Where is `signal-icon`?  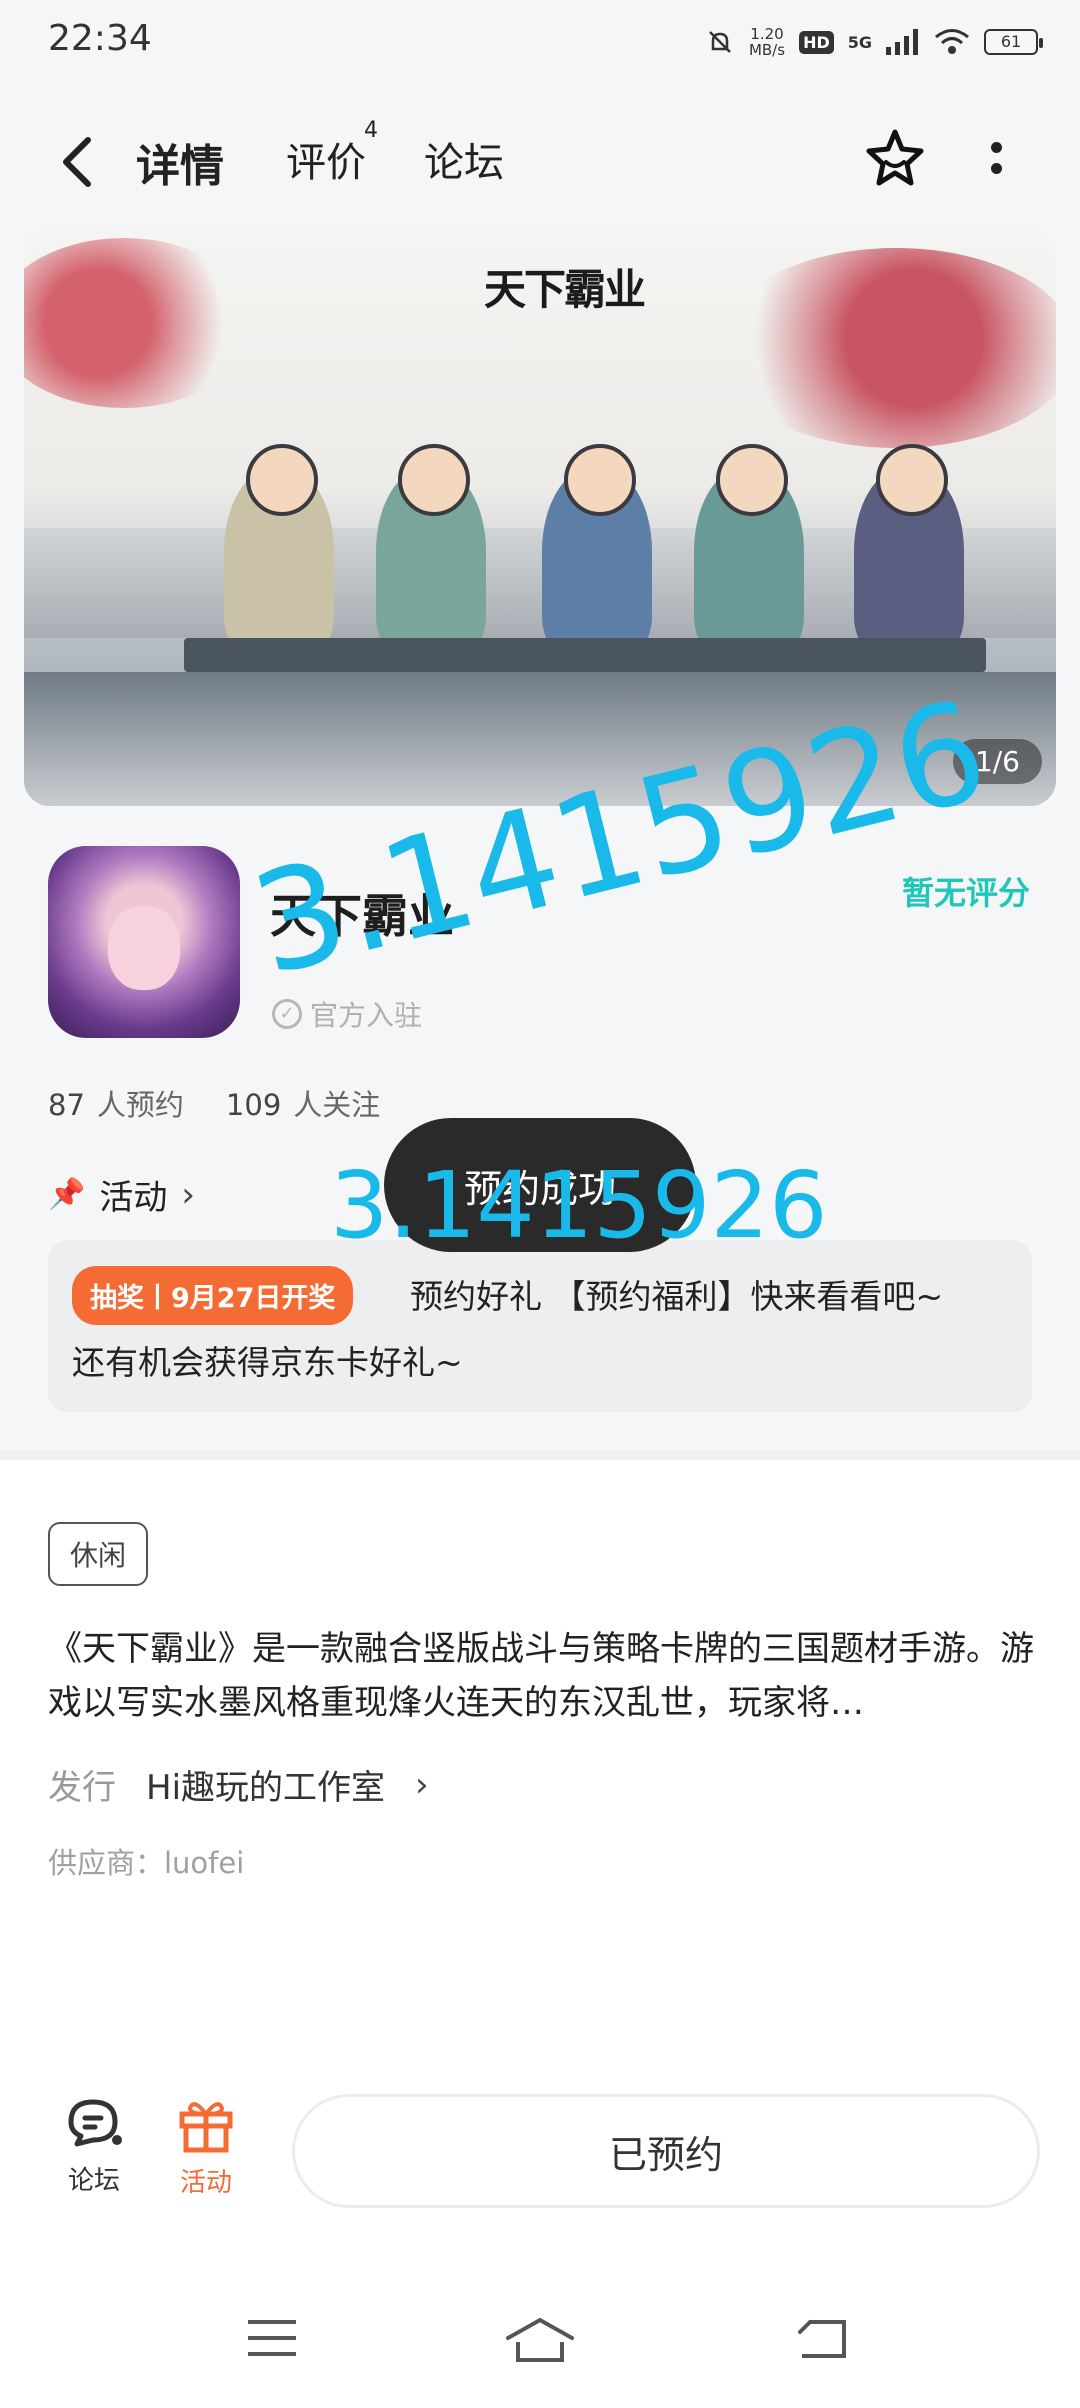
signal-icon is located at coordinates (902, 42).